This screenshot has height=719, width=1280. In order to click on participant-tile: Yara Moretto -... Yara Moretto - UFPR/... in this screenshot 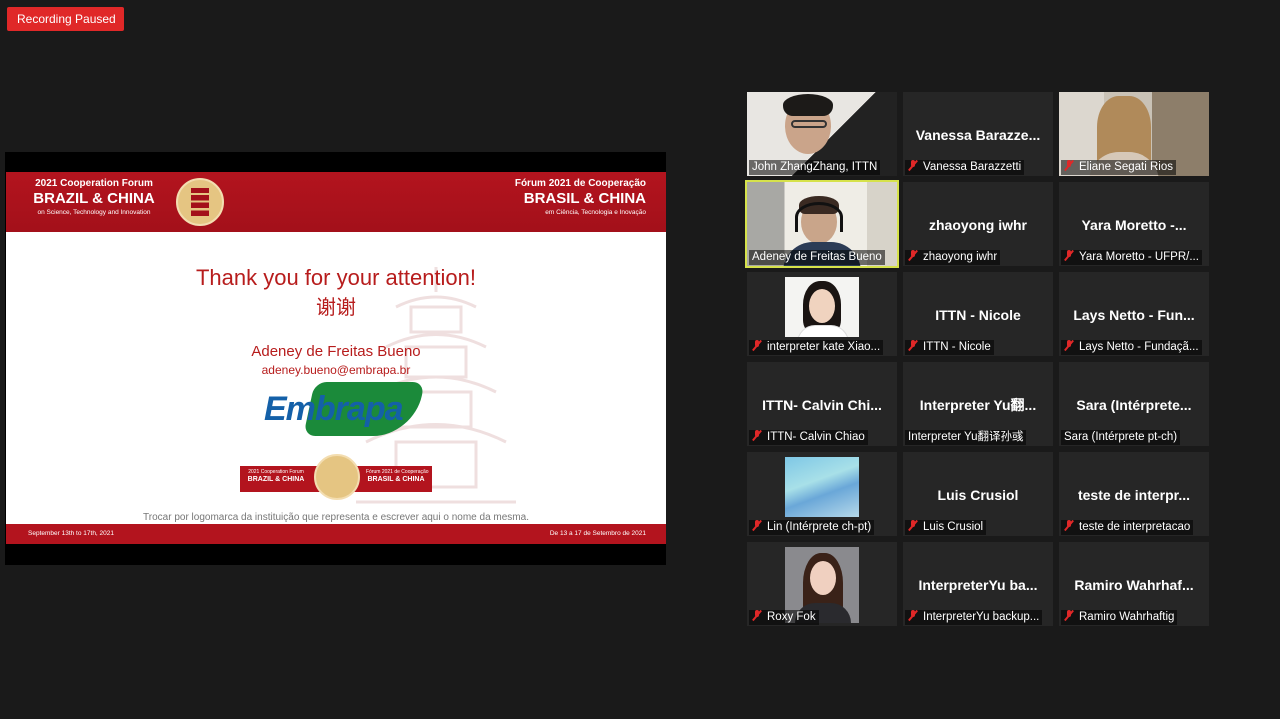, I will do `click(1134, 224)`.